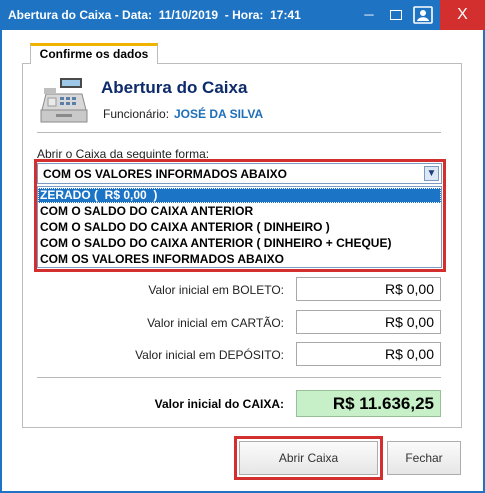 Image resolution: width=485 pixels, height=493 pixels. I want to click on maximize-icon, so click(396, 15).